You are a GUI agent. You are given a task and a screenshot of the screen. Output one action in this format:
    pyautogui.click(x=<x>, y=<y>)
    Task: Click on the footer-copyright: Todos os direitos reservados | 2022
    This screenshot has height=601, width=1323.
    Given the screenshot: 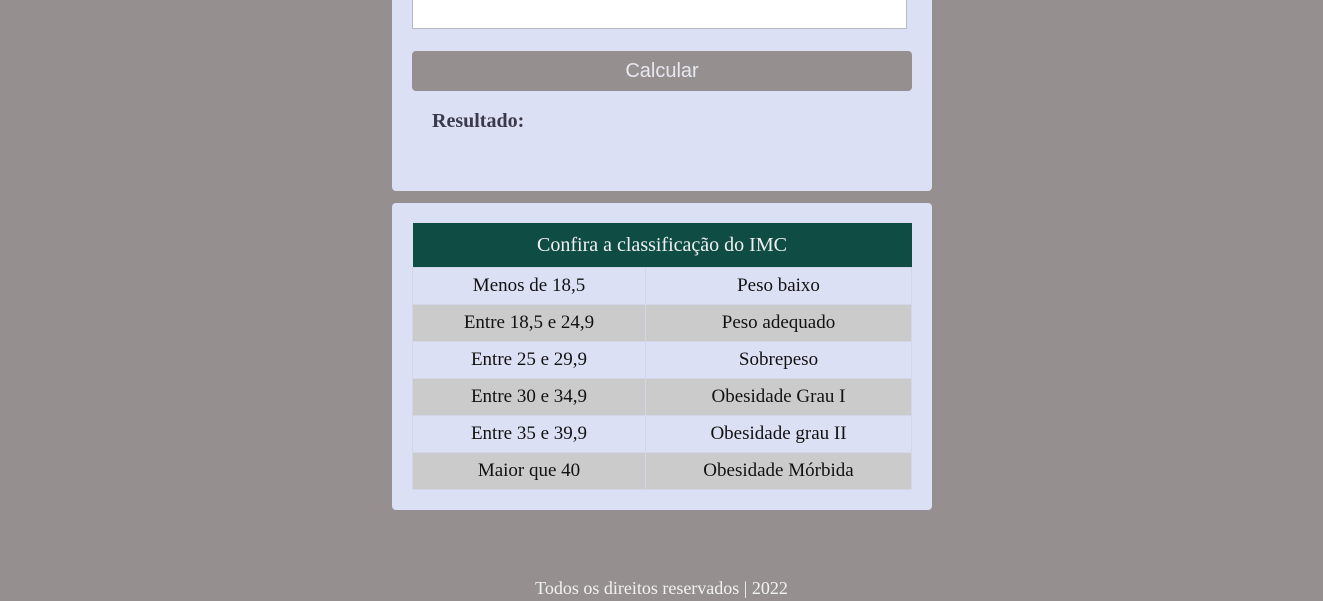 What is the action you would take?
    pyautogui.click(x=661, y=588)
    